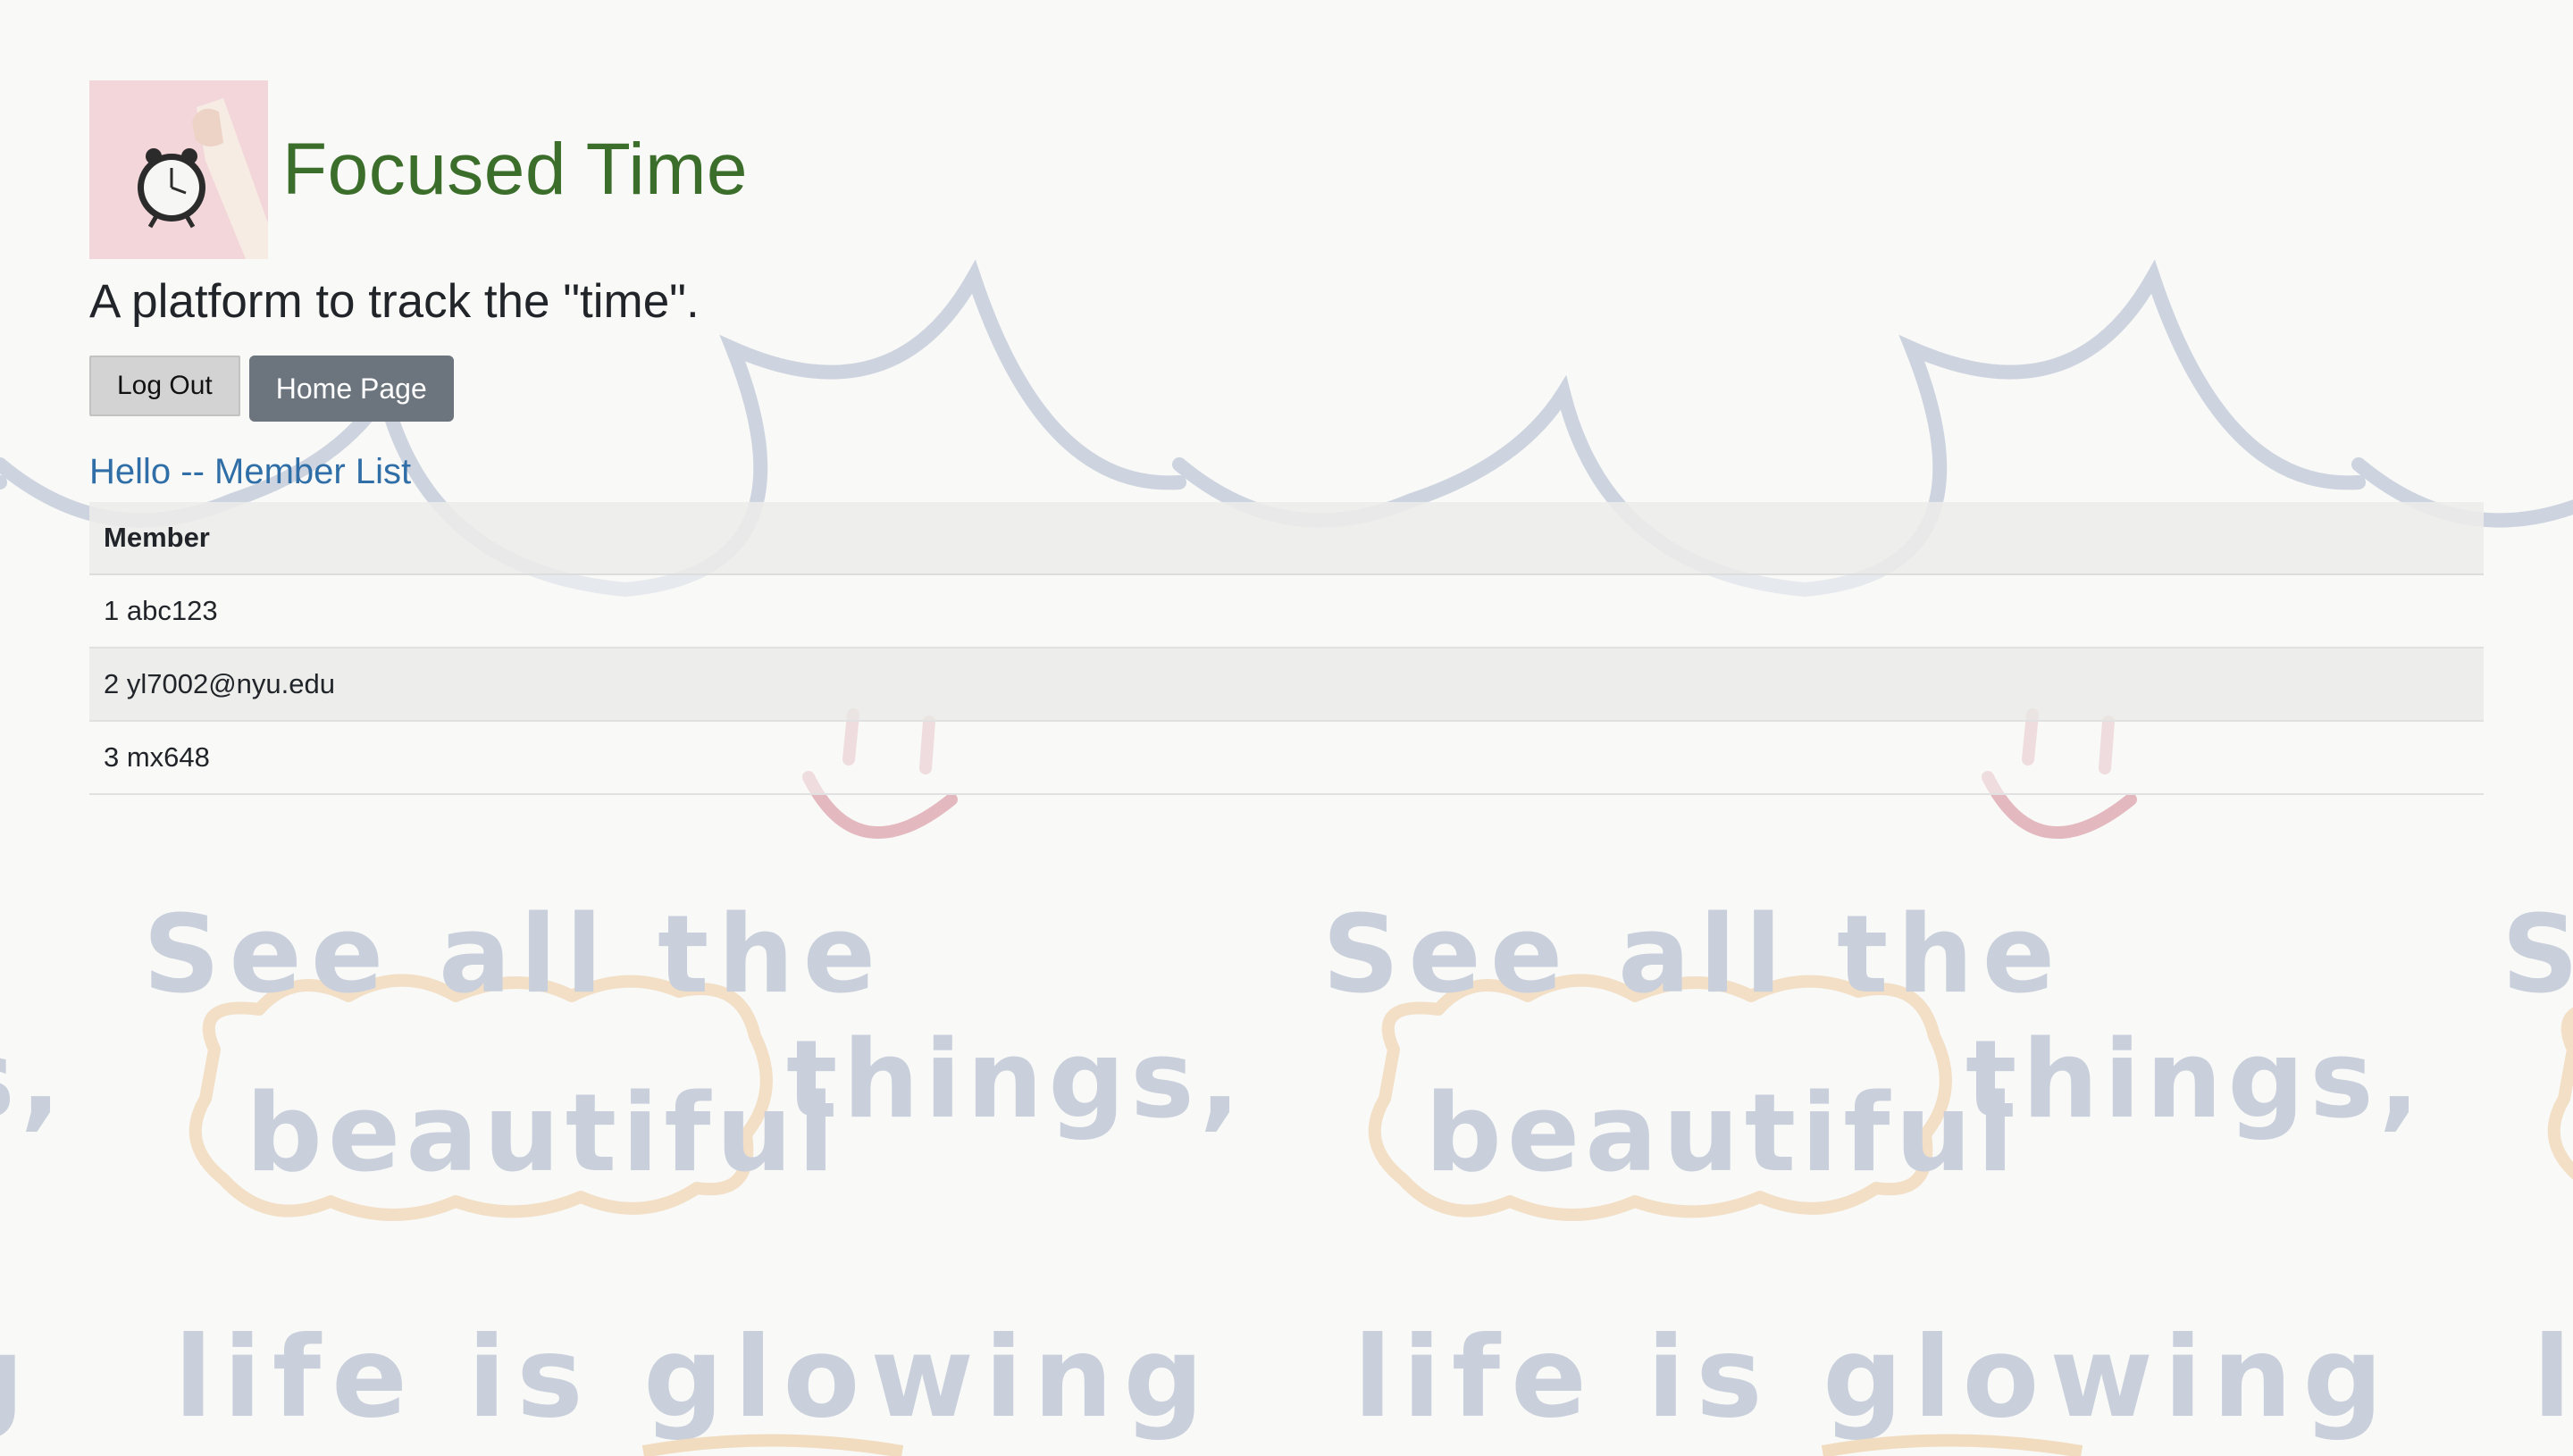 Image resolution: width=2573 pixels, height=1456 pixels. I want to click on tagline: A platform to track the "time"., so click(394, 301).